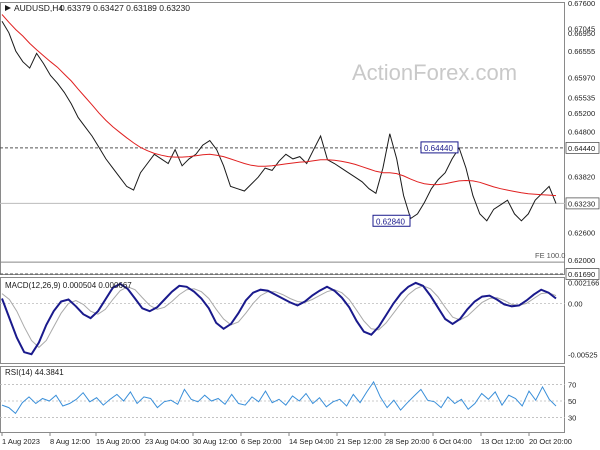  Describe the element at coordinates (452, 441) in the screenshot. I see `x-tick-label: 6 Oct 04:00` at that location.